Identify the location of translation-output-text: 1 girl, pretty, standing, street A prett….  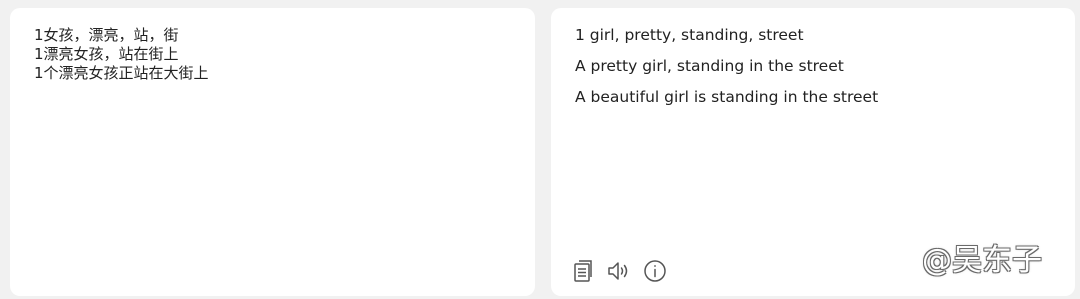
(815, 70).